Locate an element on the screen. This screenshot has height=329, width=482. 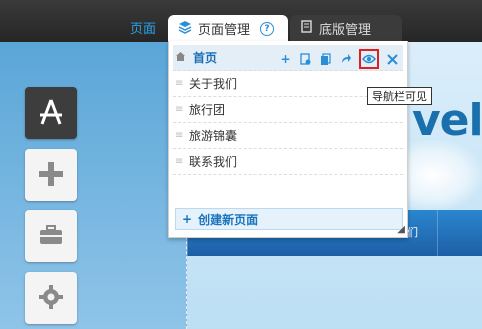
app-store-icon is located at coordinates (51, 113).